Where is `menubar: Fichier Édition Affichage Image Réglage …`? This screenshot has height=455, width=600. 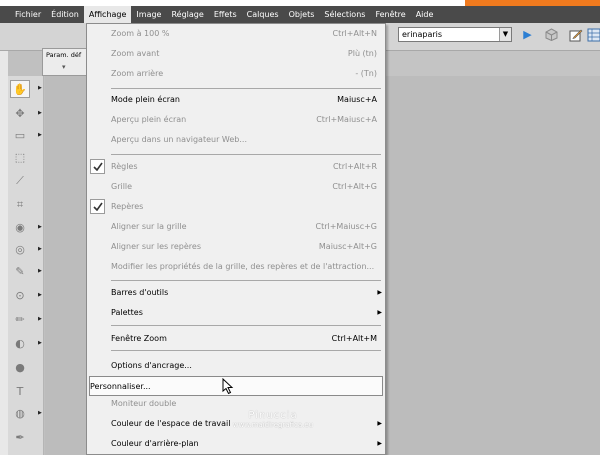 menubar: Fichier Édition Affichage Image Réglage … is located at coordinates (300, 14).